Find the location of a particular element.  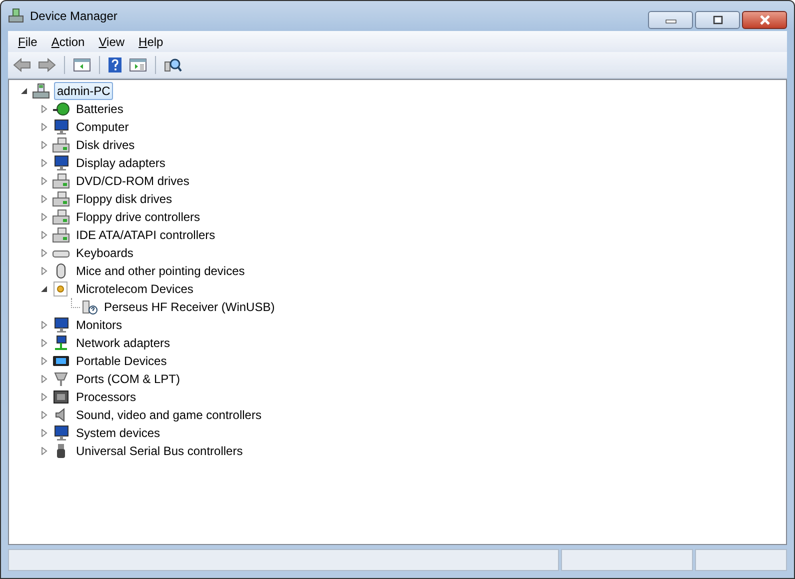

close-icon is located at coordinates (765, 20).